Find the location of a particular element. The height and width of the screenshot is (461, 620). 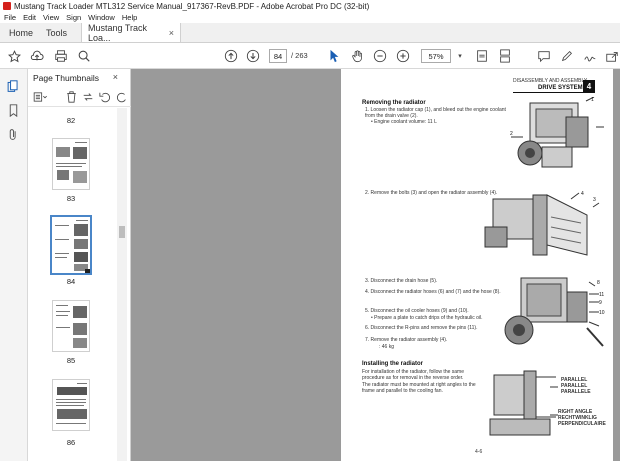

close-tab-icon: × is located at coordinates (171, 33).